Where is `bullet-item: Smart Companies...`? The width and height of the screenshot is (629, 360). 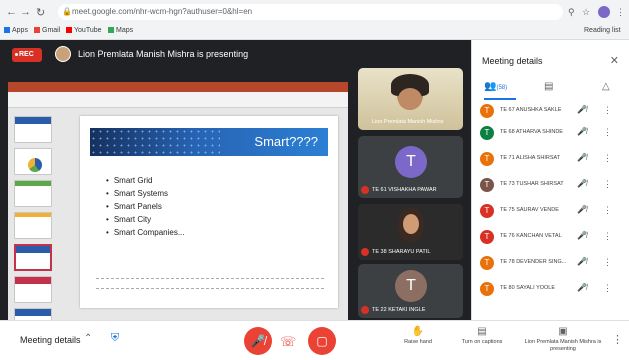 bullet-item: Smart Companies... is located at coordinates (145, 232).